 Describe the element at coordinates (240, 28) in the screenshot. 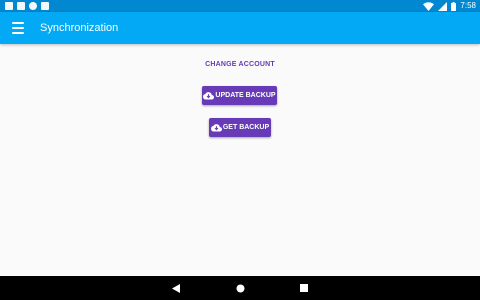

I see `app-bar: Synchronization` at that location.